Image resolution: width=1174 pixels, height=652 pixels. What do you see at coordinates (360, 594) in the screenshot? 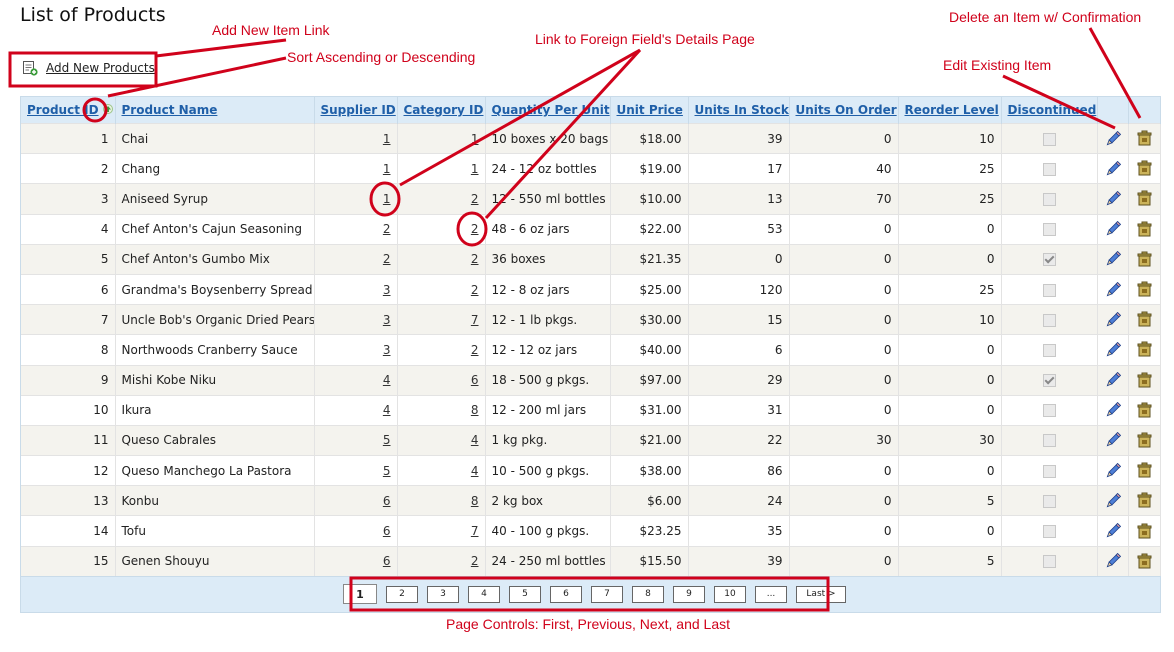
I see `pager-page-1: 1` at bounding box center [360, 594].